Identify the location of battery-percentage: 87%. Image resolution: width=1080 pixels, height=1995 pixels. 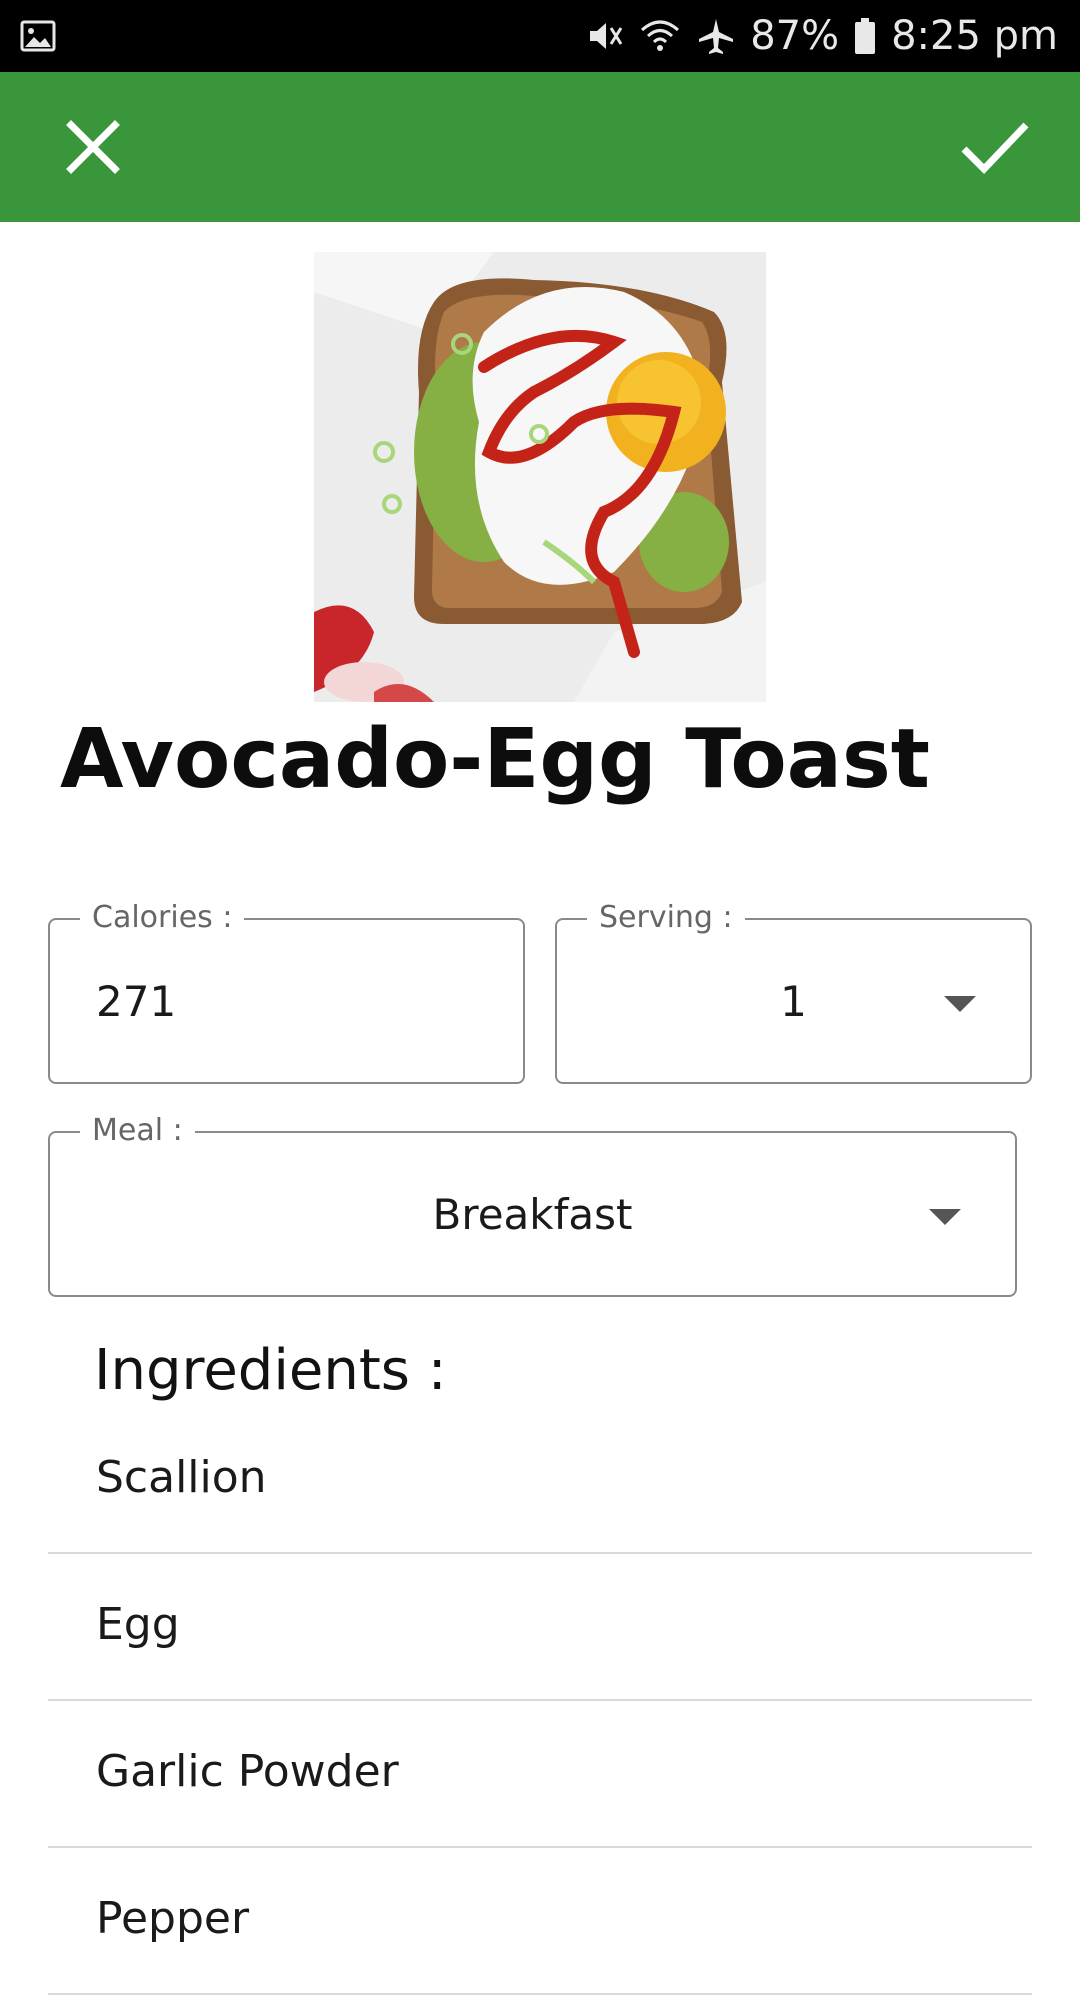
(795, 36).